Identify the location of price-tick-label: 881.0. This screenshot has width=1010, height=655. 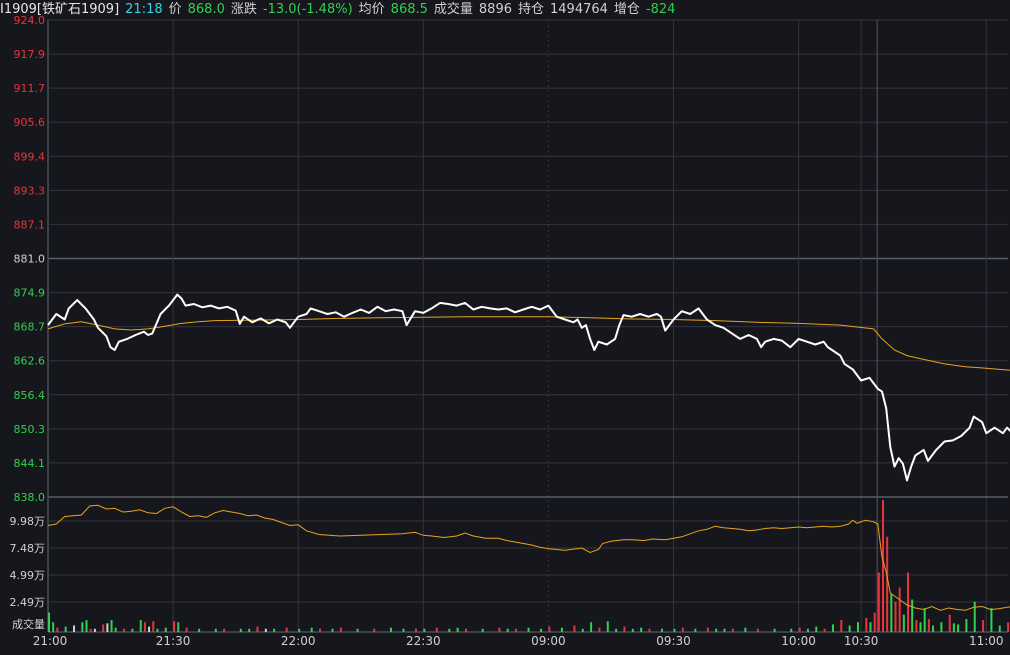
(30, 259).